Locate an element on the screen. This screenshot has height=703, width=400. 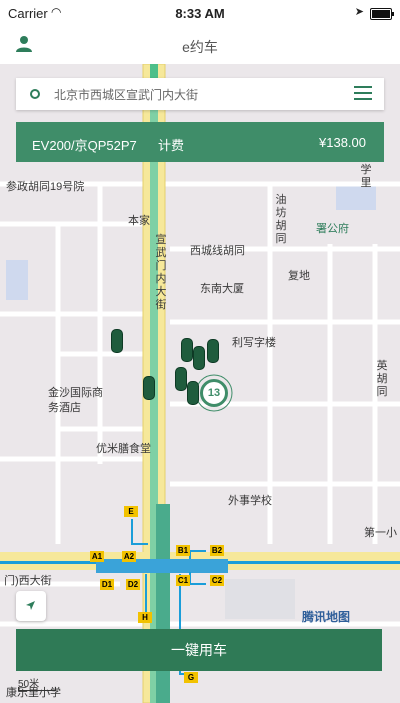
map-label-lixie: 利写字楼 is located at coordinates (254, 343).